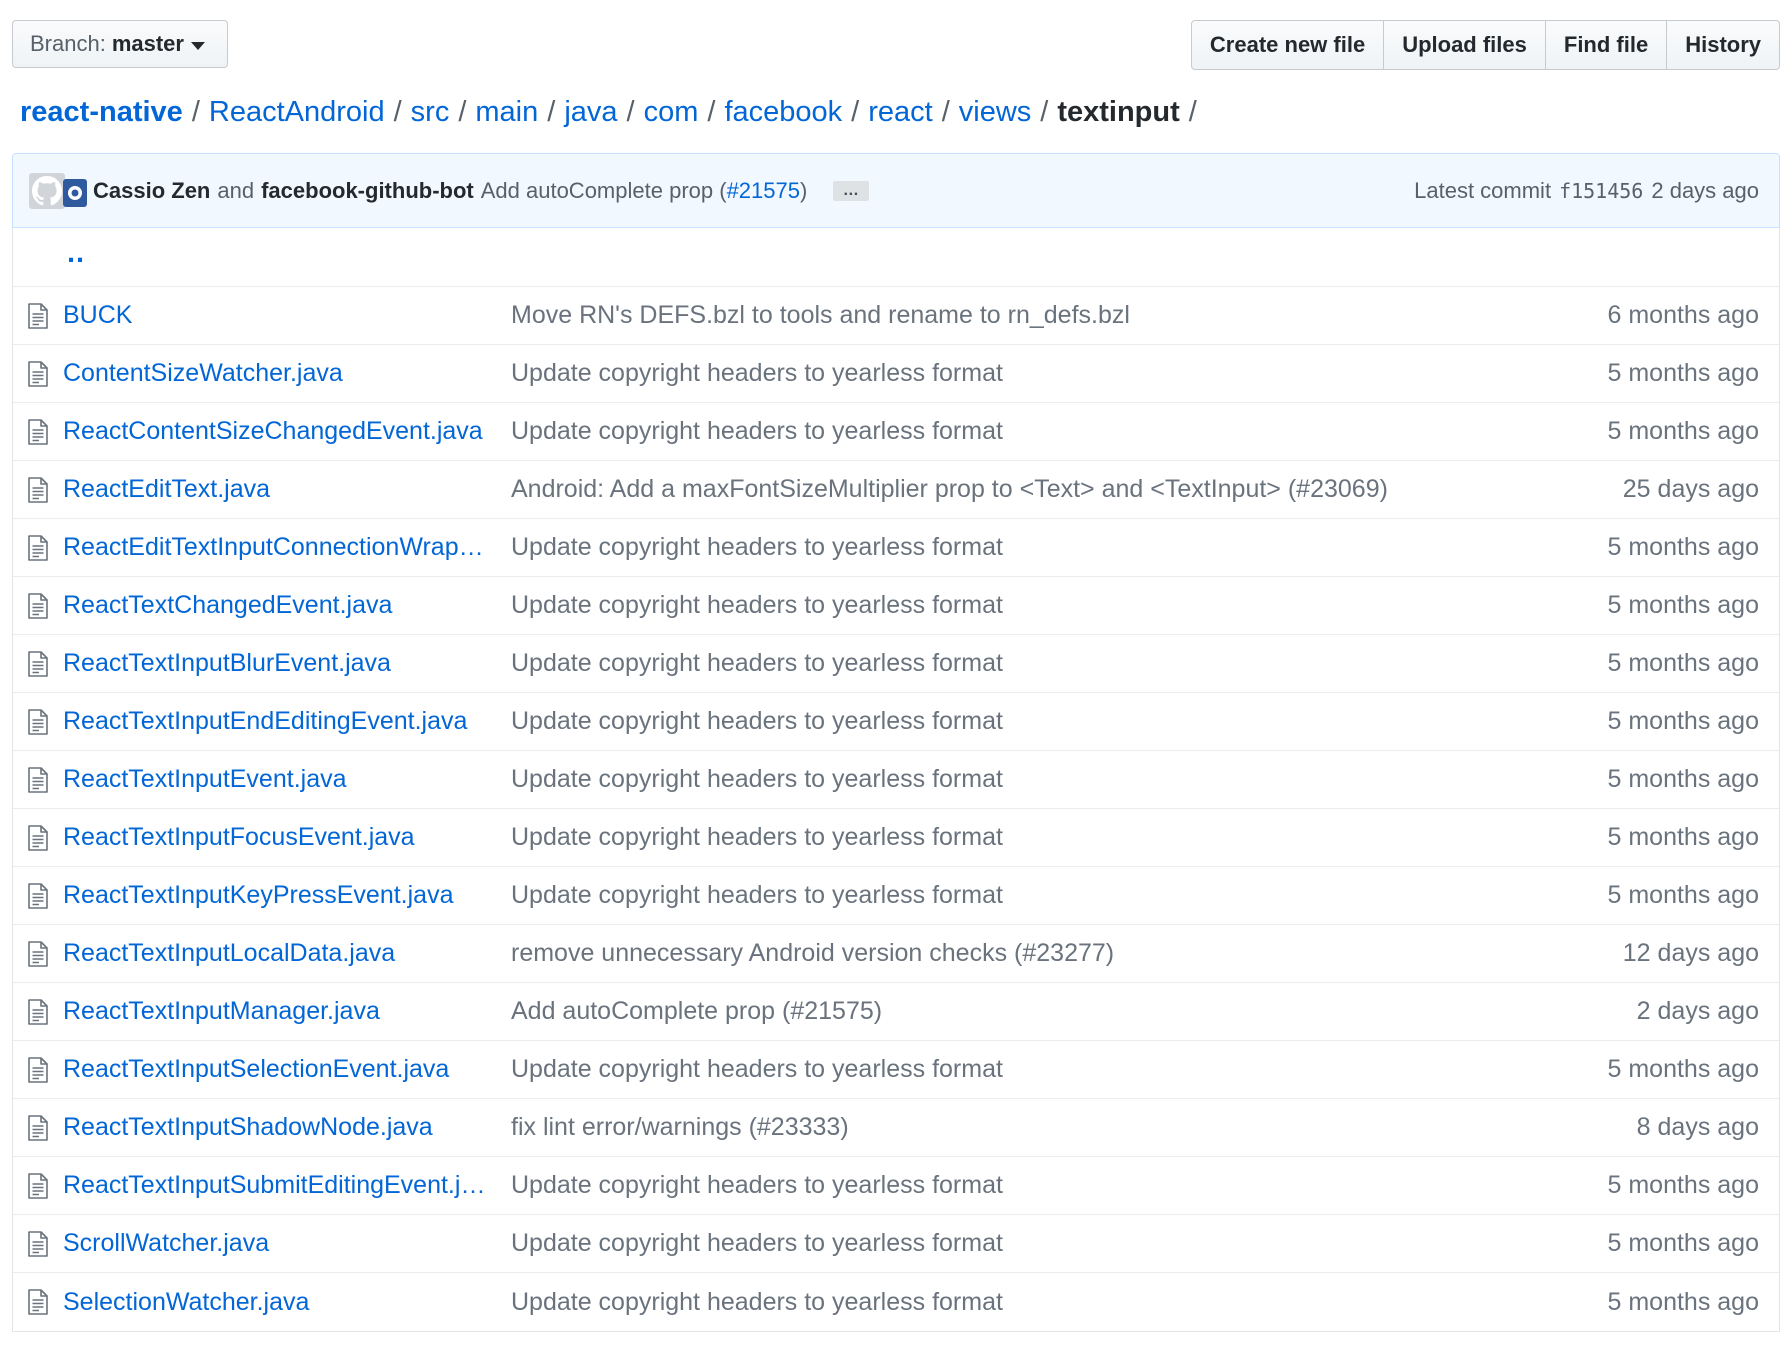 The image size is (1792, 1346). Describe the element at coordinates (297, 112) in the screenshot. I see `breadcrumb-link: ReactAndroid` at that location.